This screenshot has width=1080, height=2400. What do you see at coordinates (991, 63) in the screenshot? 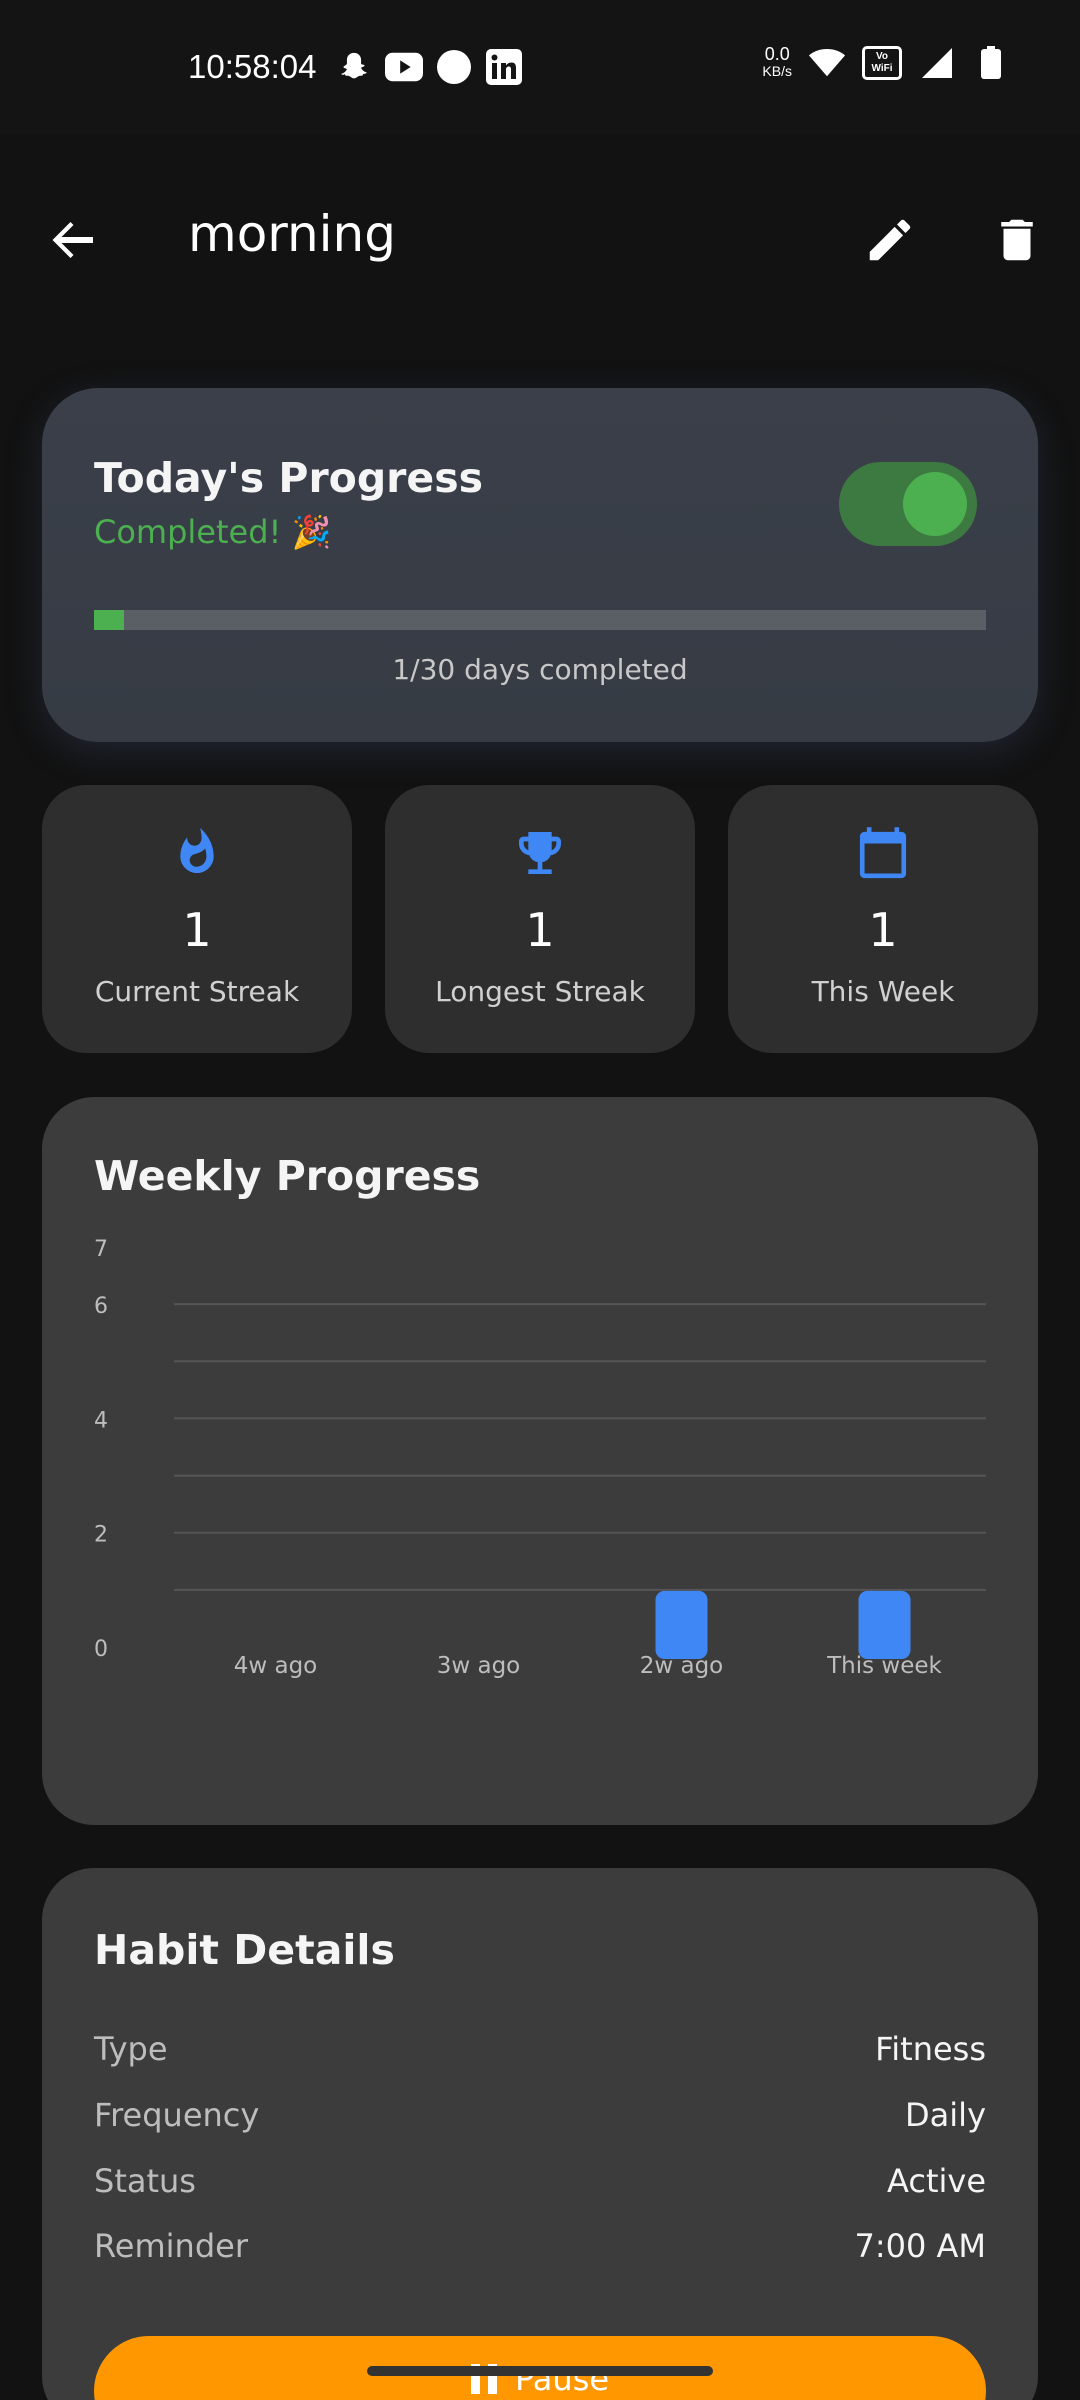
I see `battery-icon` at bounding box center [991, 63].